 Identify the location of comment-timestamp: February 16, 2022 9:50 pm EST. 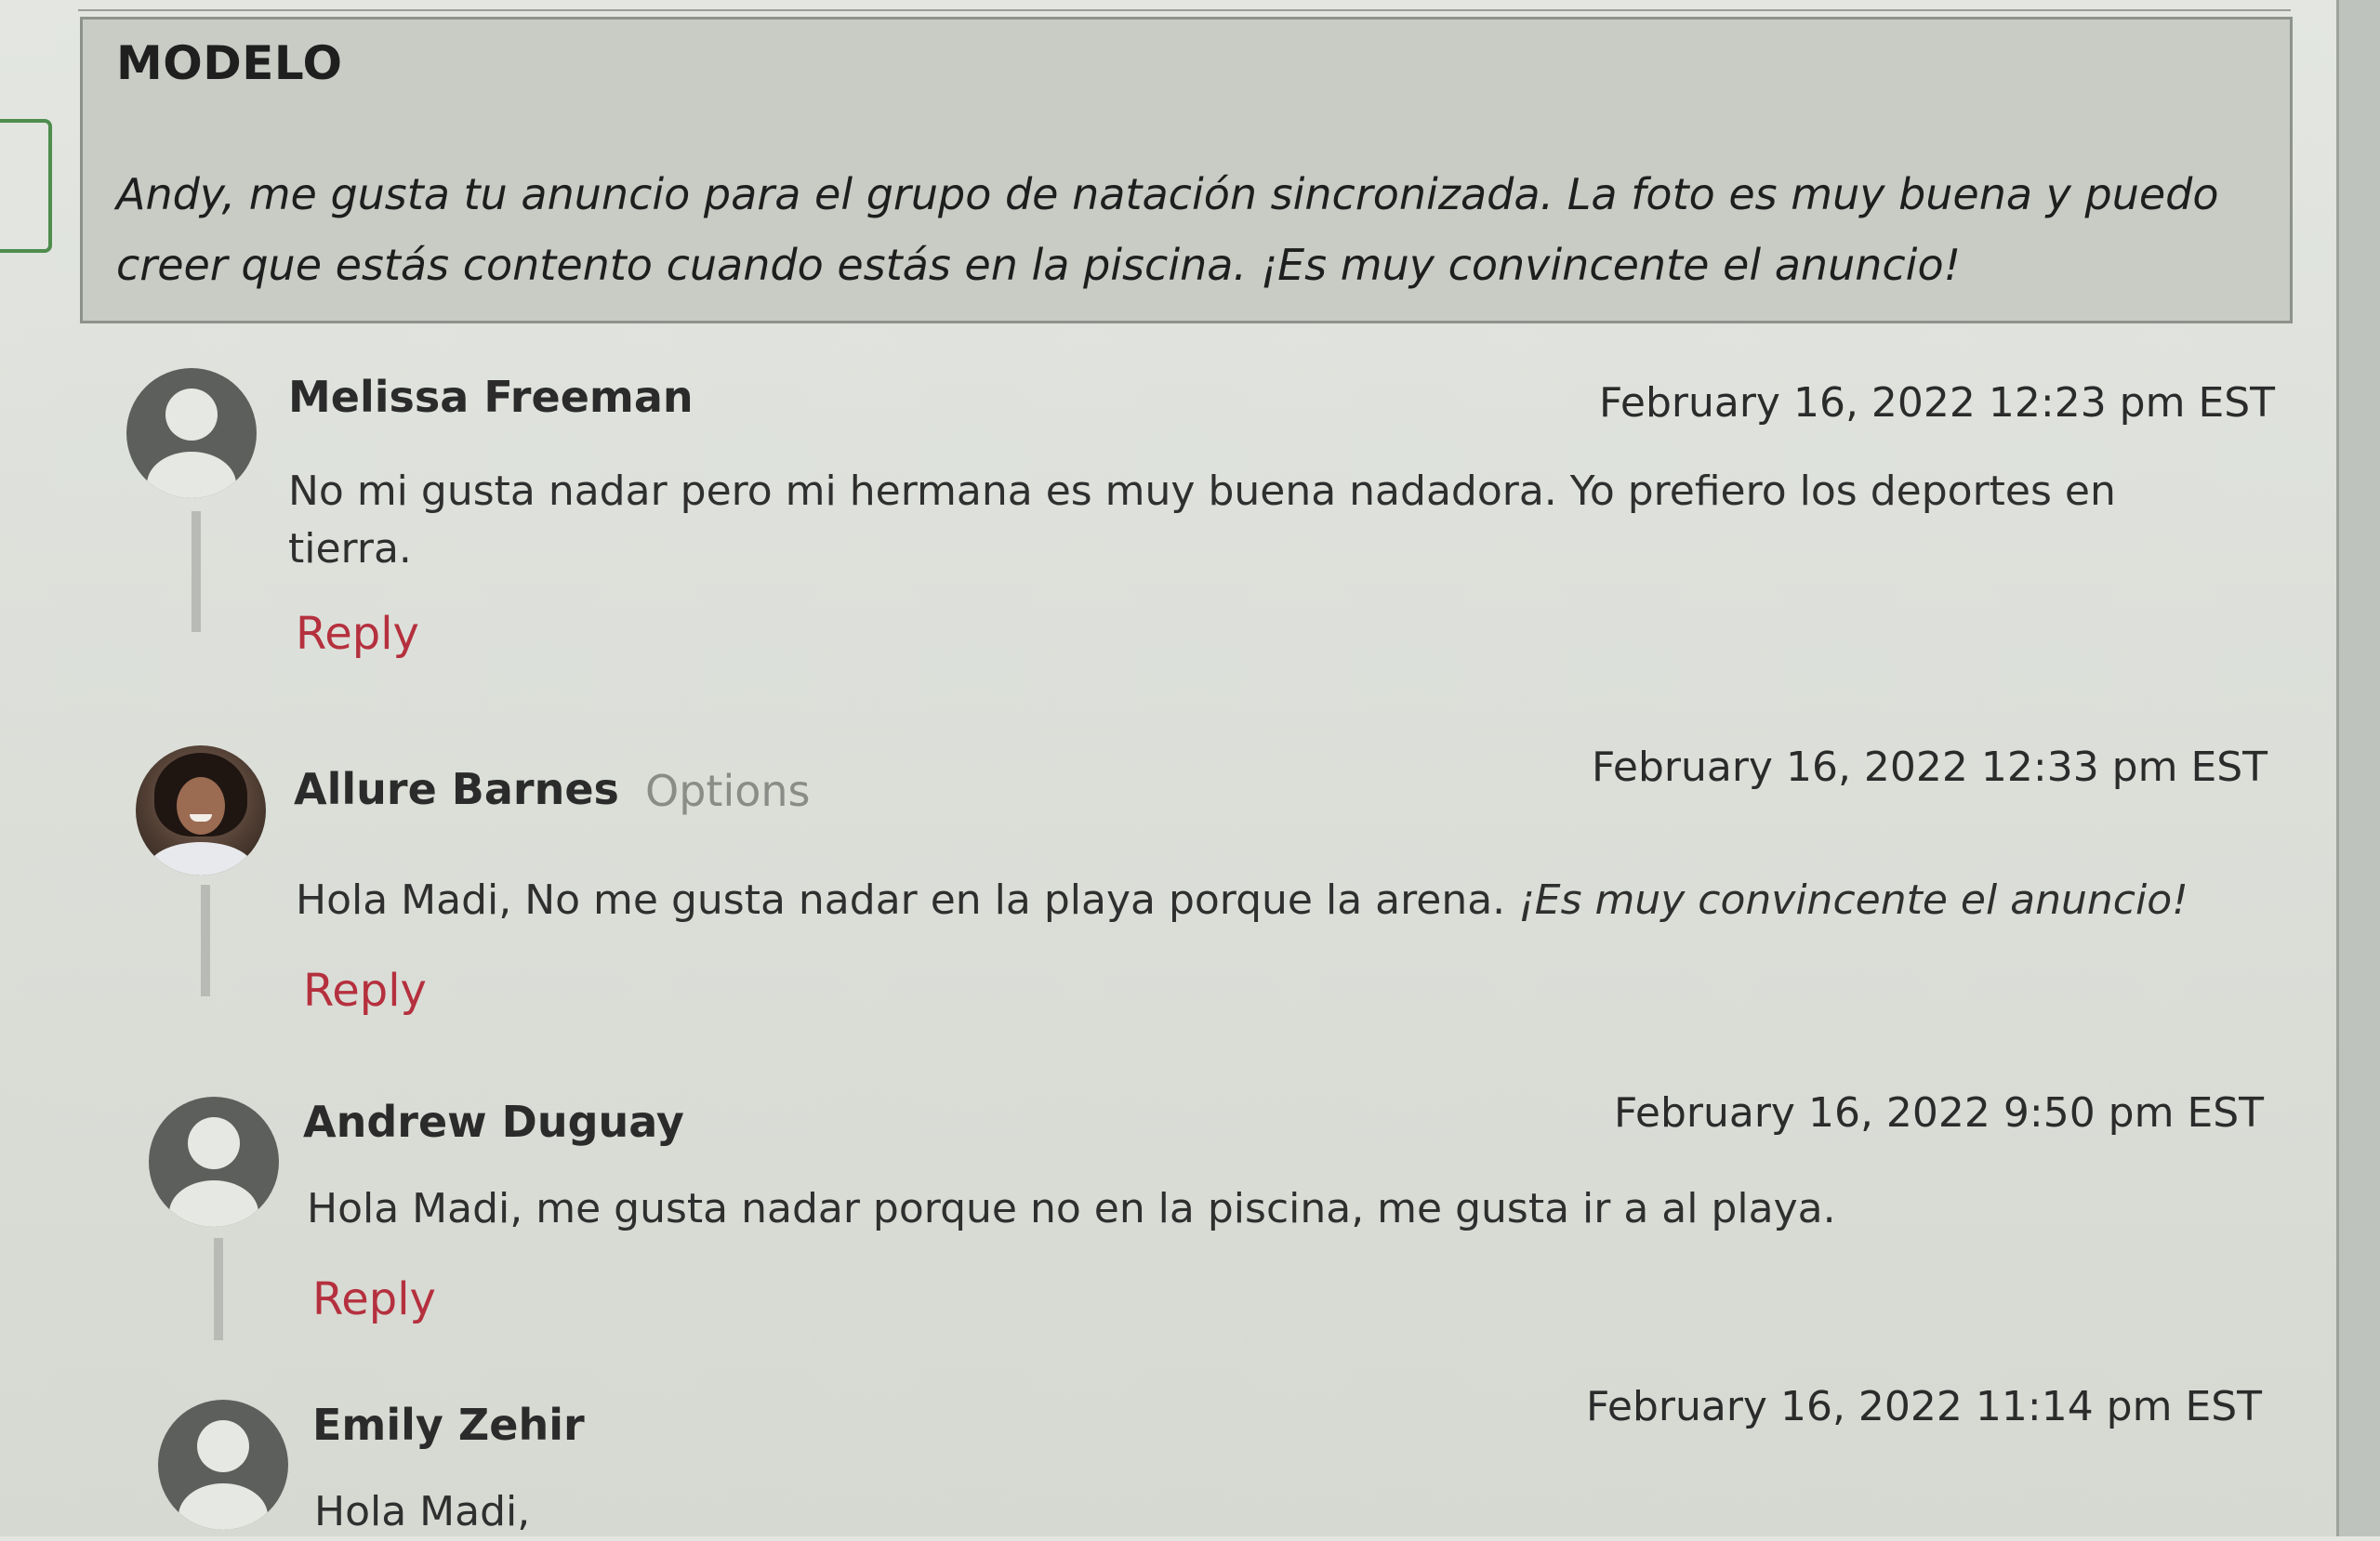
(1939, 1113).